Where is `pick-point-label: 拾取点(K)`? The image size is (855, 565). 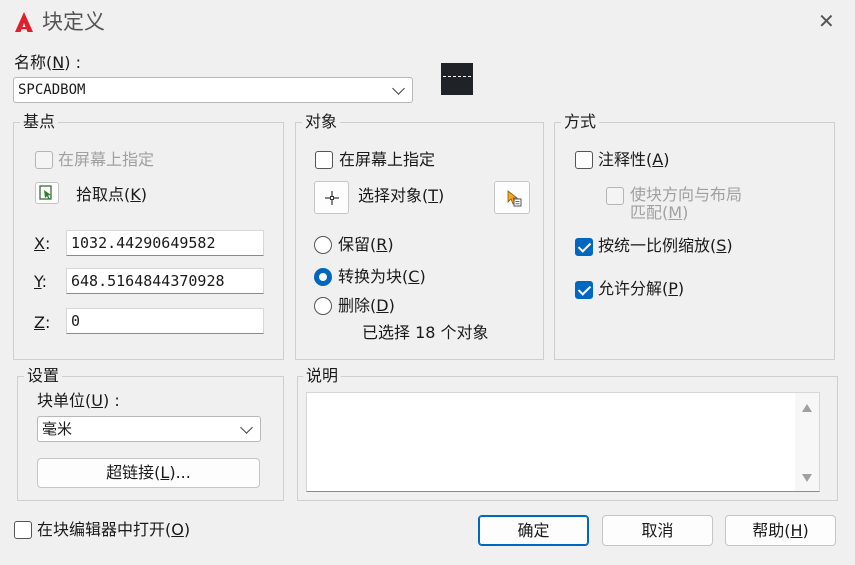
pick-point-label: 拾取点(K) is located at coordinates (112, 194).